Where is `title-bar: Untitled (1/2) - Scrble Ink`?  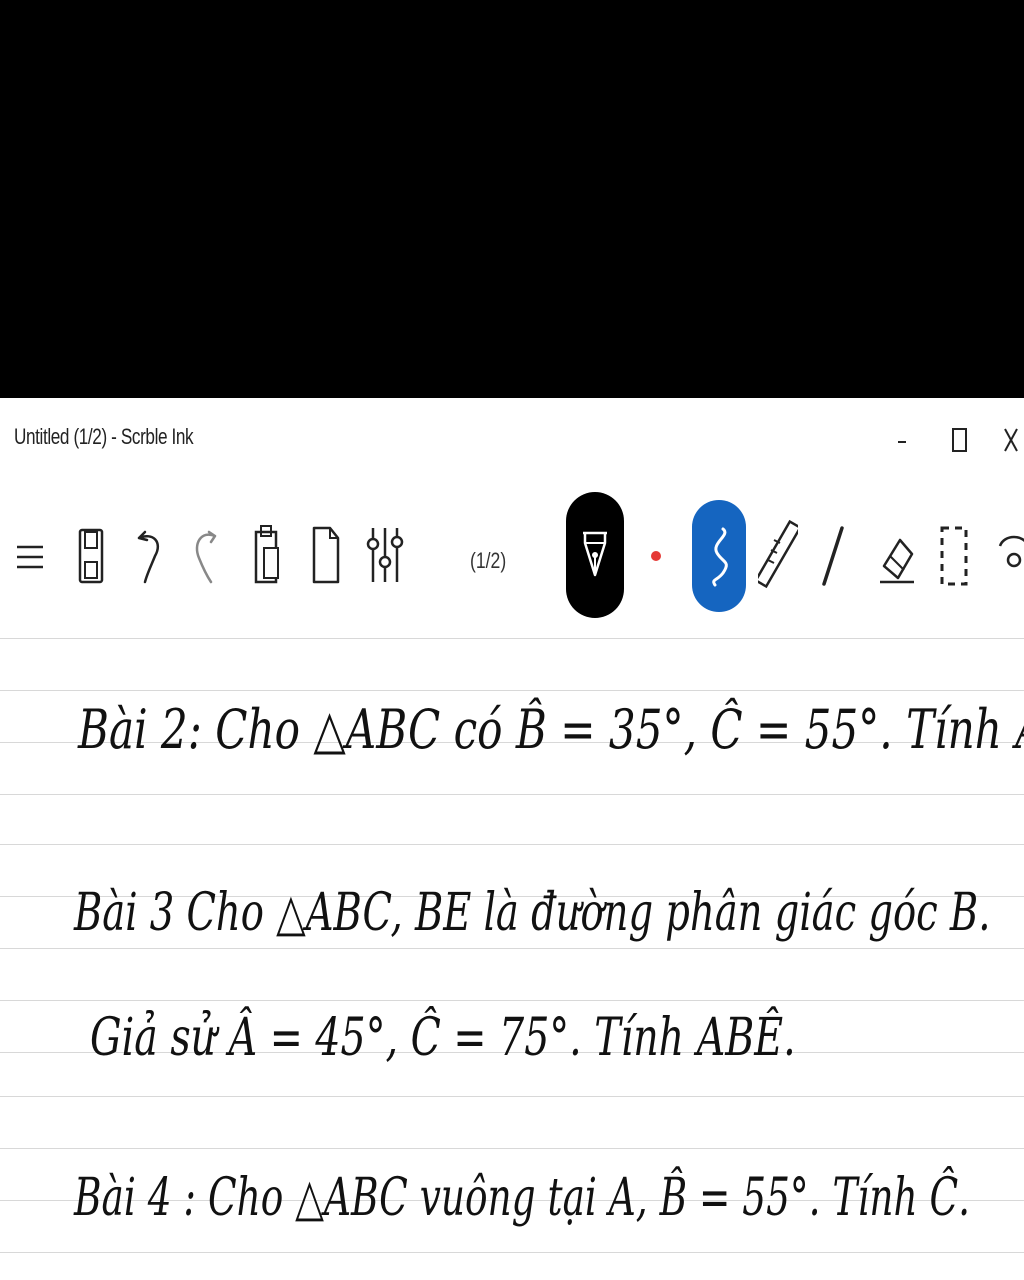
title-bar: Untitled (1/2) - Scrble Ink is located at coordinates (512, 441).